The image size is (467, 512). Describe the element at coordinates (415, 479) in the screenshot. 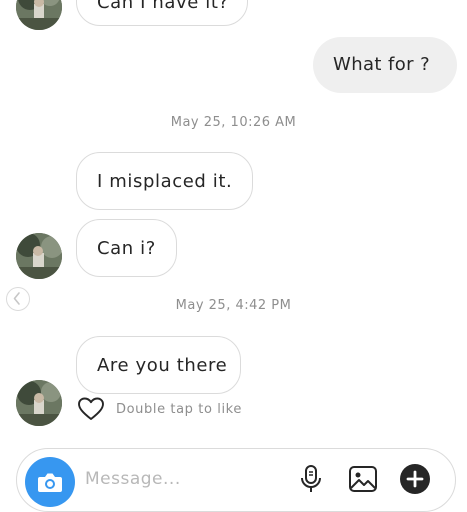

I see `plus-circle-icon` at that location.